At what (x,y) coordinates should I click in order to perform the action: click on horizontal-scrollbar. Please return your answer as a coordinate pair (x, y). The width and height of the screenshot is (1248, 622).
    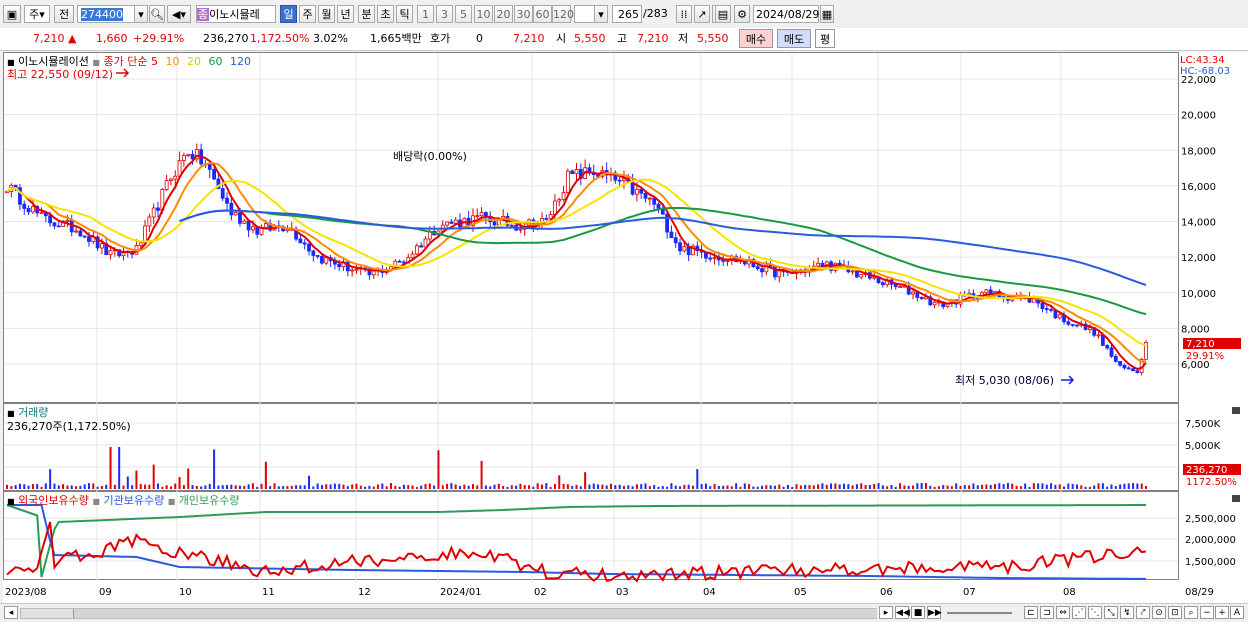
    Looking at the image, I should click on (448, 613).